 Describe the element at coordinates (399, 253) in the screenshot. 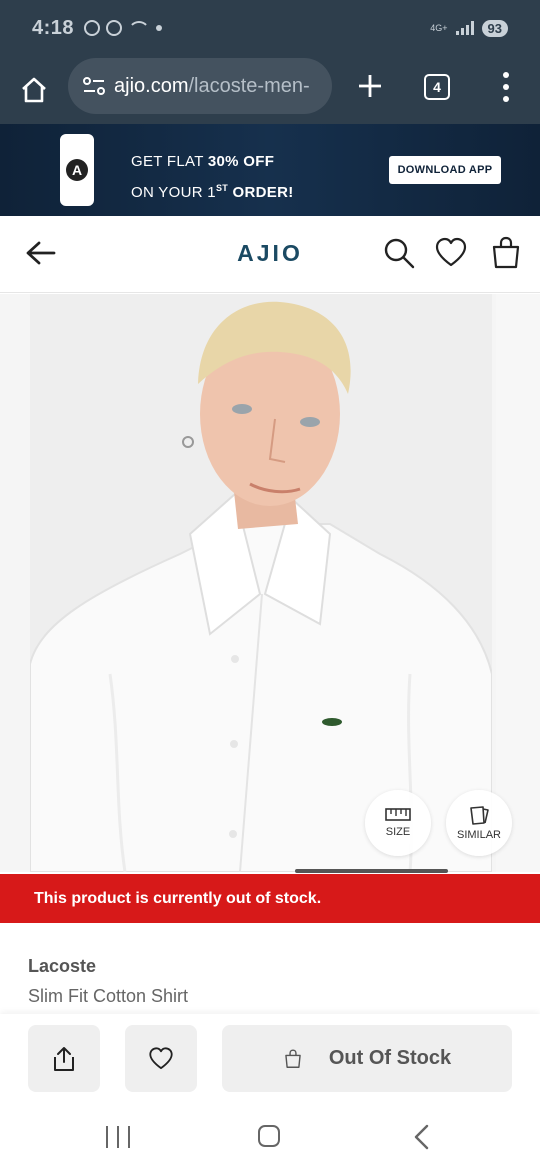

I see `search-icon` at that location.